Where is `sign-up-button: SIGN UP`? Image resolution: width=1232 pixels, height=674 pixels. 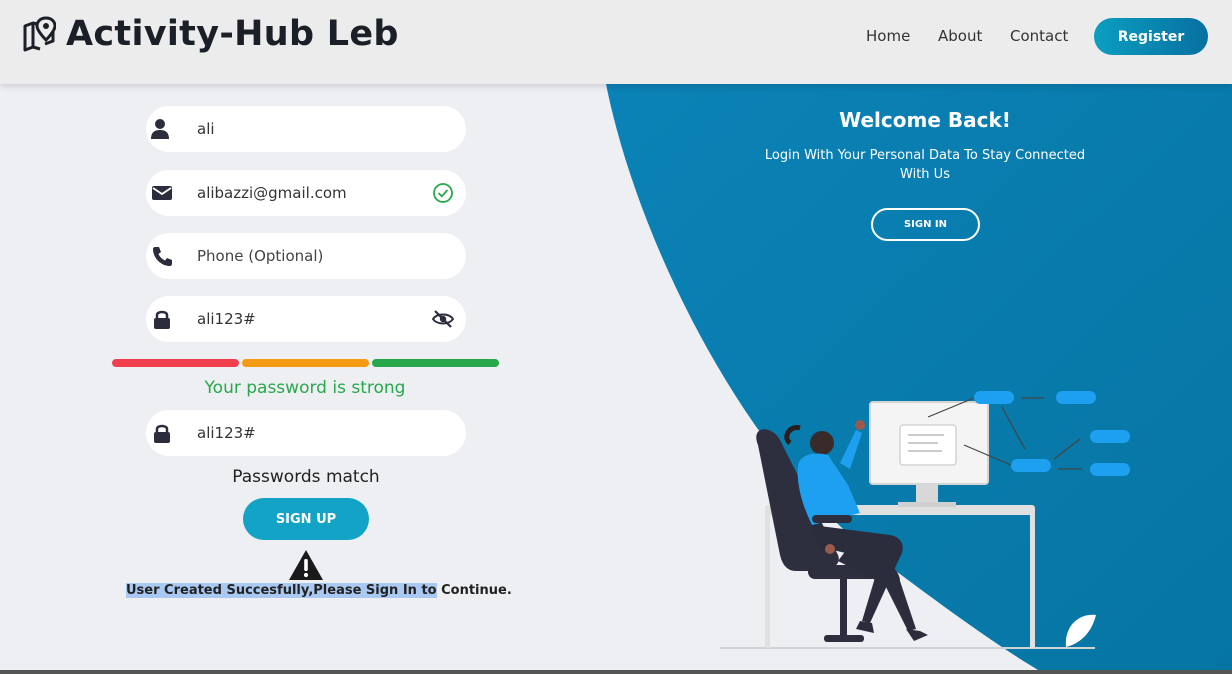
sign-up-button: SIGN UP is located at coordinates (306, 519).